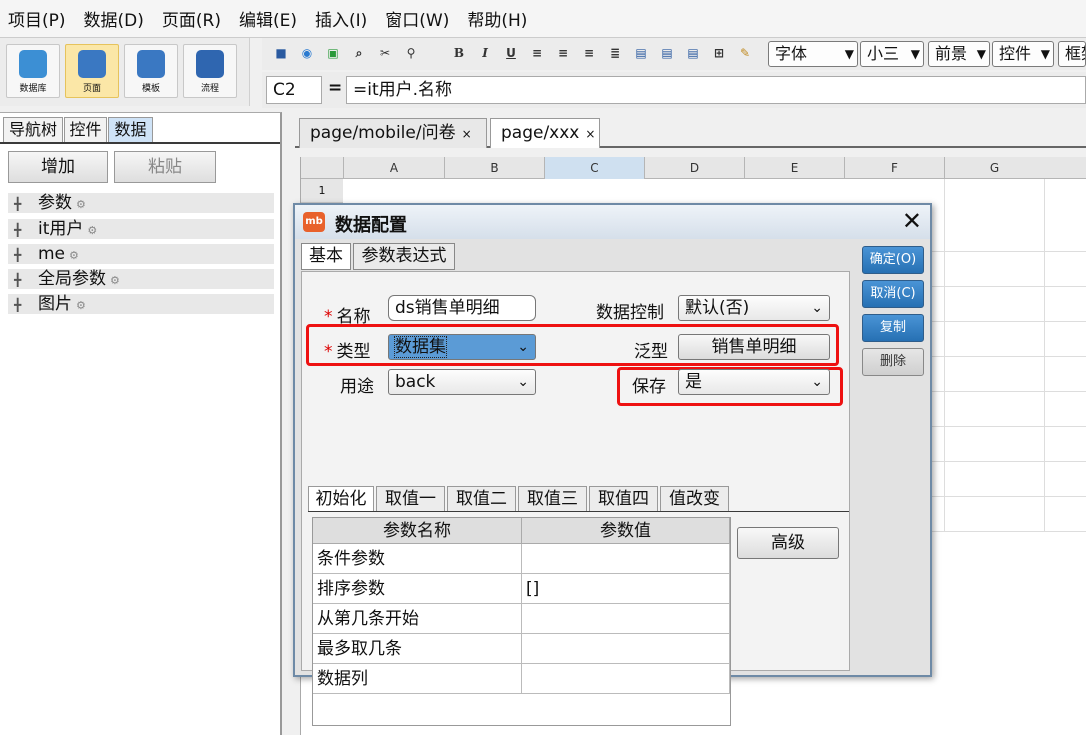 The height and width of the screenshot is (735, 1086). What do you see at coordinates (191, 18) in the screenshot?
I see `menu-page: 页面(R)` at bounding box center [191, 18].